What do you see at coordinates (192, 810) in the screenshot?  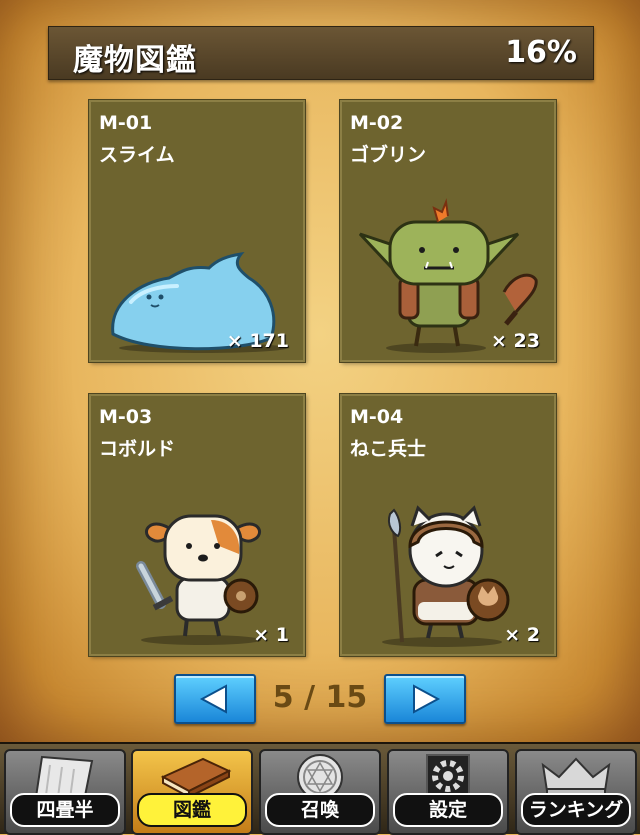 I see `tab-label: 図鑑` at bounding box center [192, 810].